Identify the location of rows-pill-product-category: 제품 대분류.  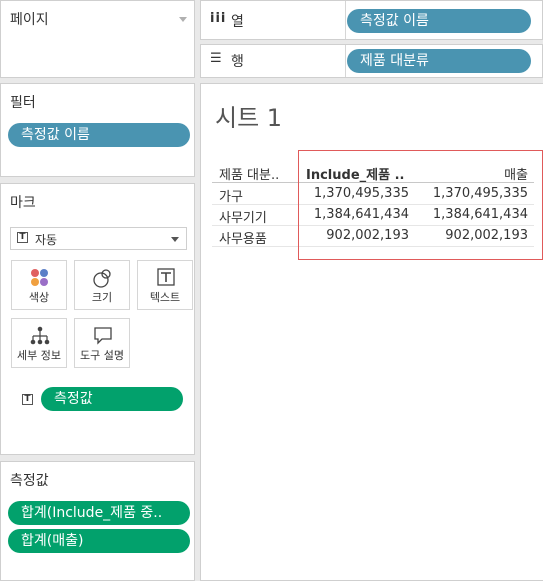
(439, 61).